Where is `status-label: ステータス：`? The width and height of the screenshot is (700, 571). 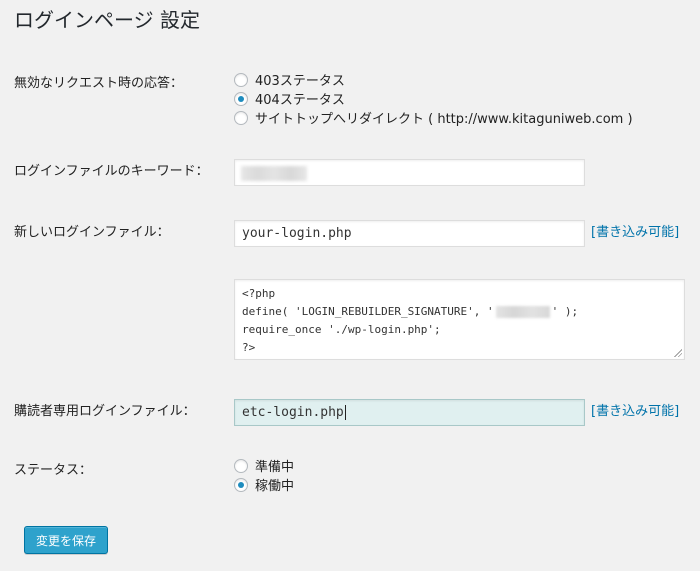 status-label: ステータス： is located at coordinates (53, 470).